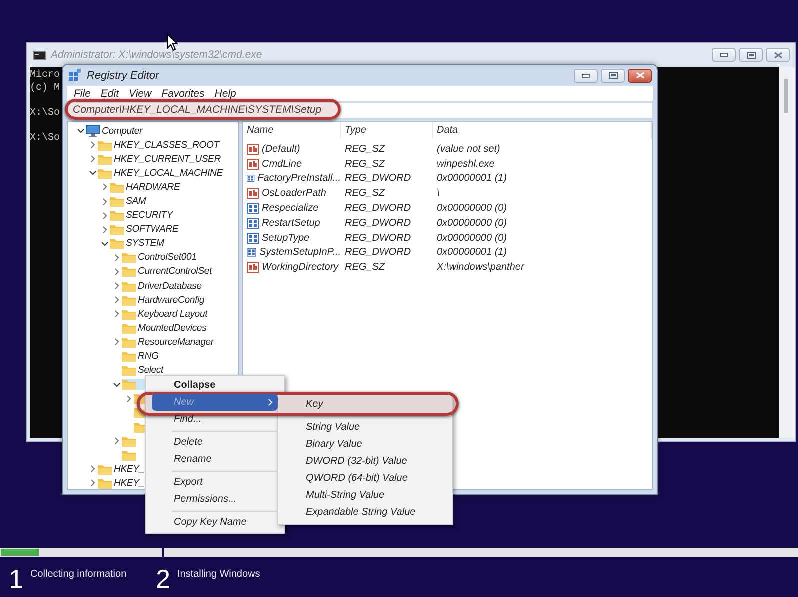 The height and width of the screenshot is (597, 798). I want to click on tree-item: HKEY_LOCAL_MACHINE, so click(168, 173).